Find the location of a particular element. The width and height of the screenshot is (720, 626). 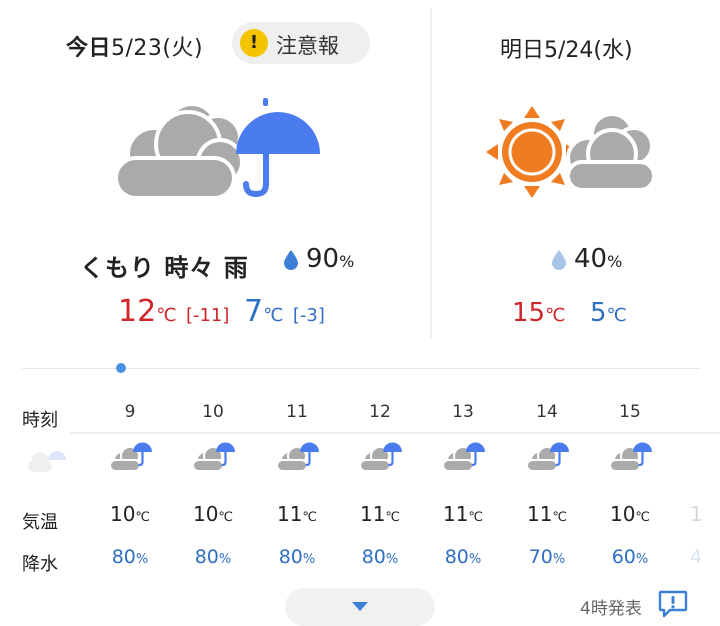

hour-precip: 60% is located at coordinates (630, 557).